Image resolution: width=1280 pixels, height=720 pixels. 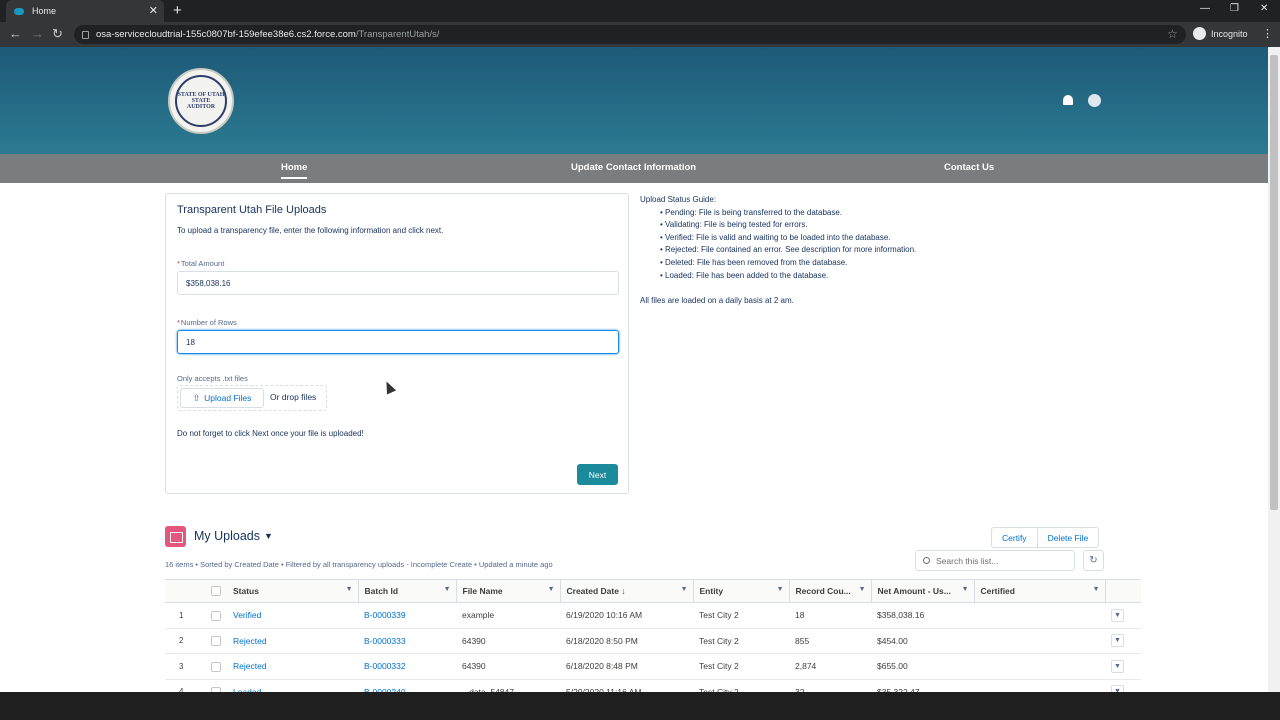 What do you see at coordinates (508, 641) in the screenshot?
I see `file-name-cell: 64390` at bounding box center [508, 641].